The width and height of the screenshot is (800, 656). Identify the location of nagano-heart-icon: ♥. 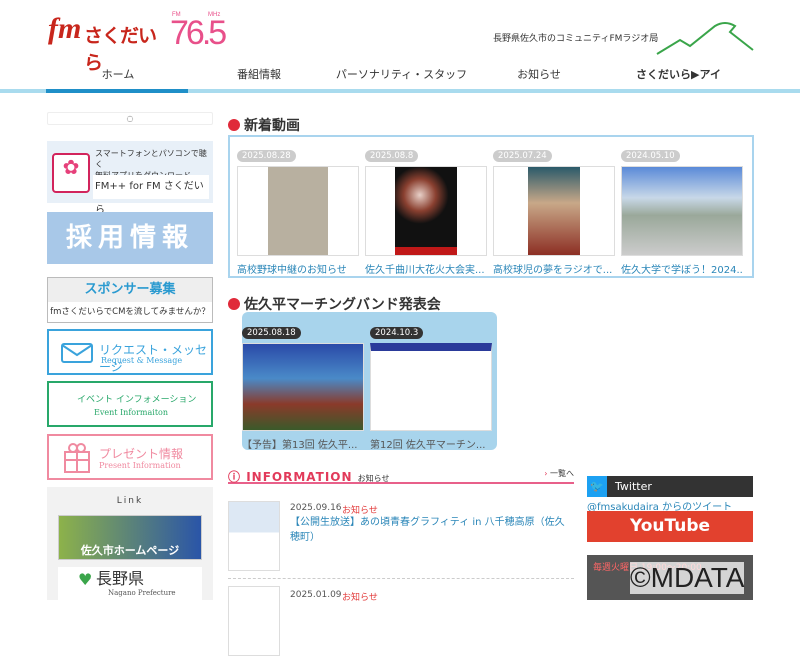
(85, 579).